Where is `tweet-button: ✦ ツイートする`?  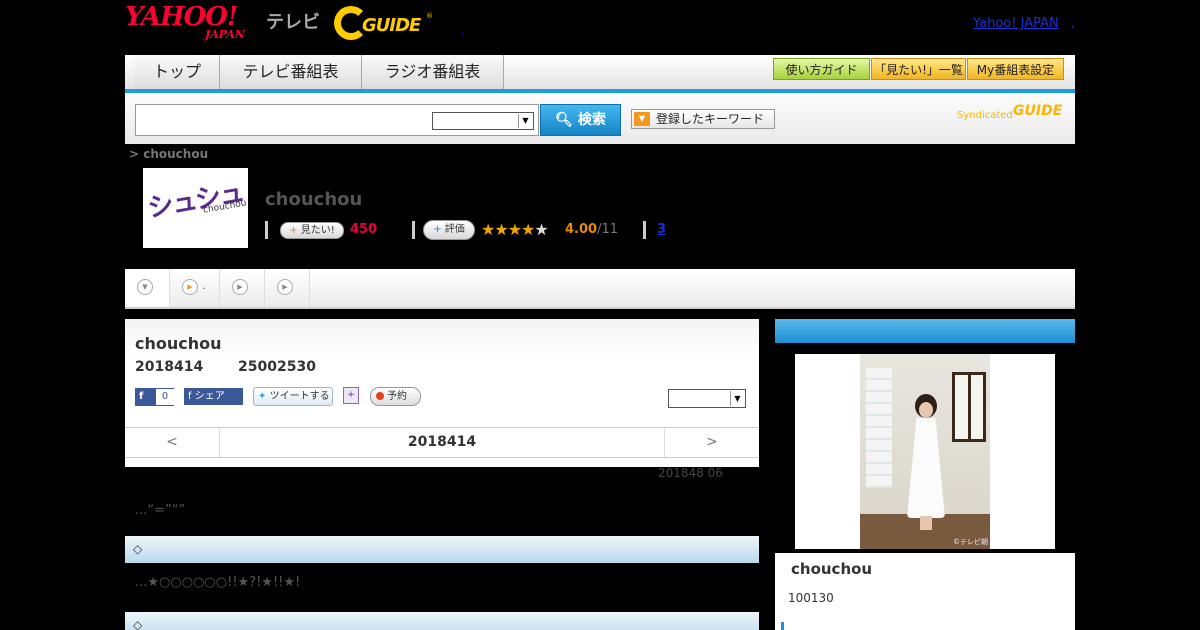 tweet-button: ✦ ツイートする is located at coordinates (293, 396).